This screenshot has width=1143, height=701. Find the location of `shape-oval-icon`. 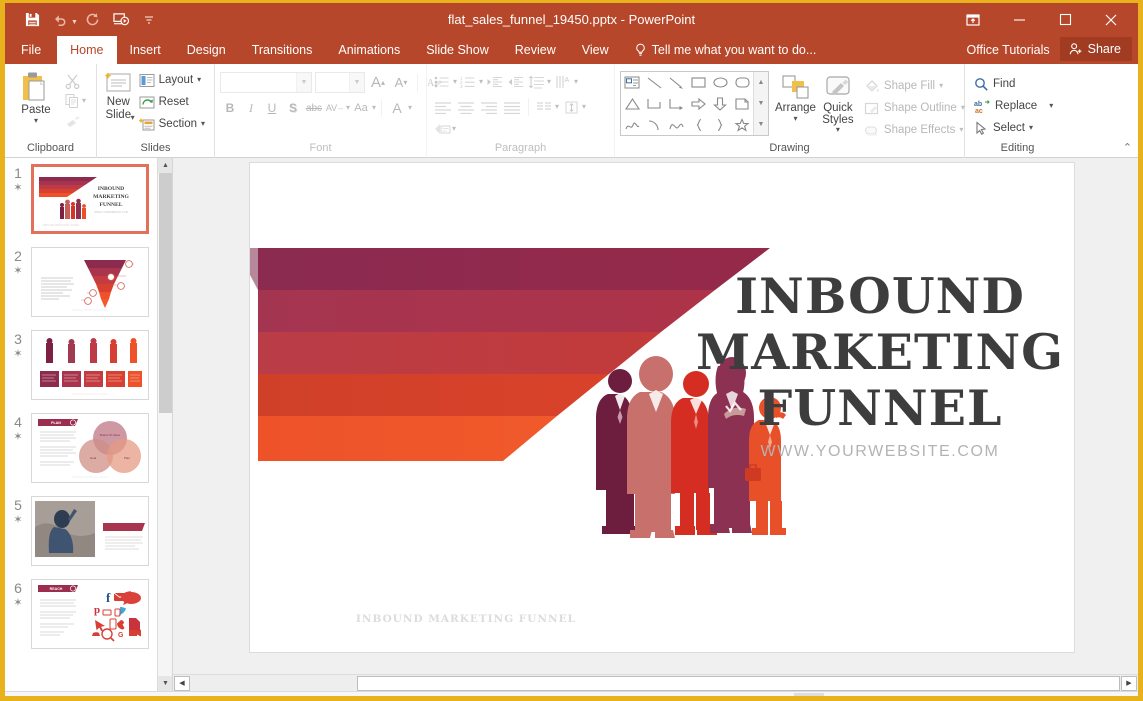

shape-oval-icon is located at coordinates (720, 82).